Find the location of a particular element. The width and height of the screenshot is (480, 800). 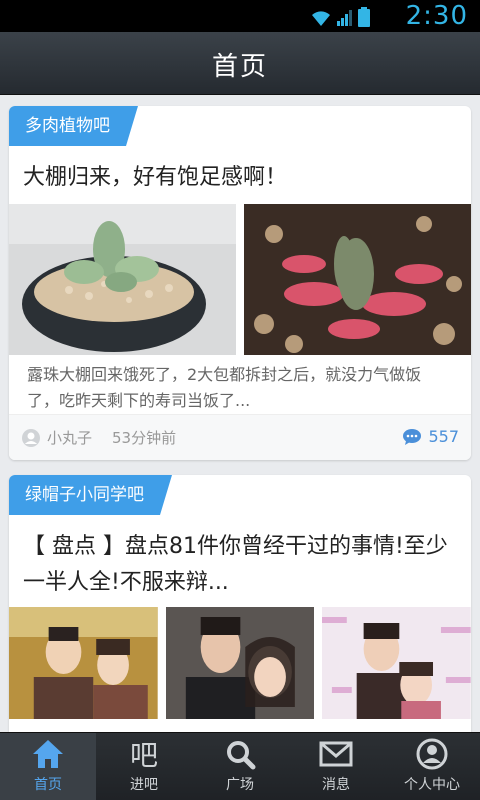

home-icon is located at coordinates (48, 754).